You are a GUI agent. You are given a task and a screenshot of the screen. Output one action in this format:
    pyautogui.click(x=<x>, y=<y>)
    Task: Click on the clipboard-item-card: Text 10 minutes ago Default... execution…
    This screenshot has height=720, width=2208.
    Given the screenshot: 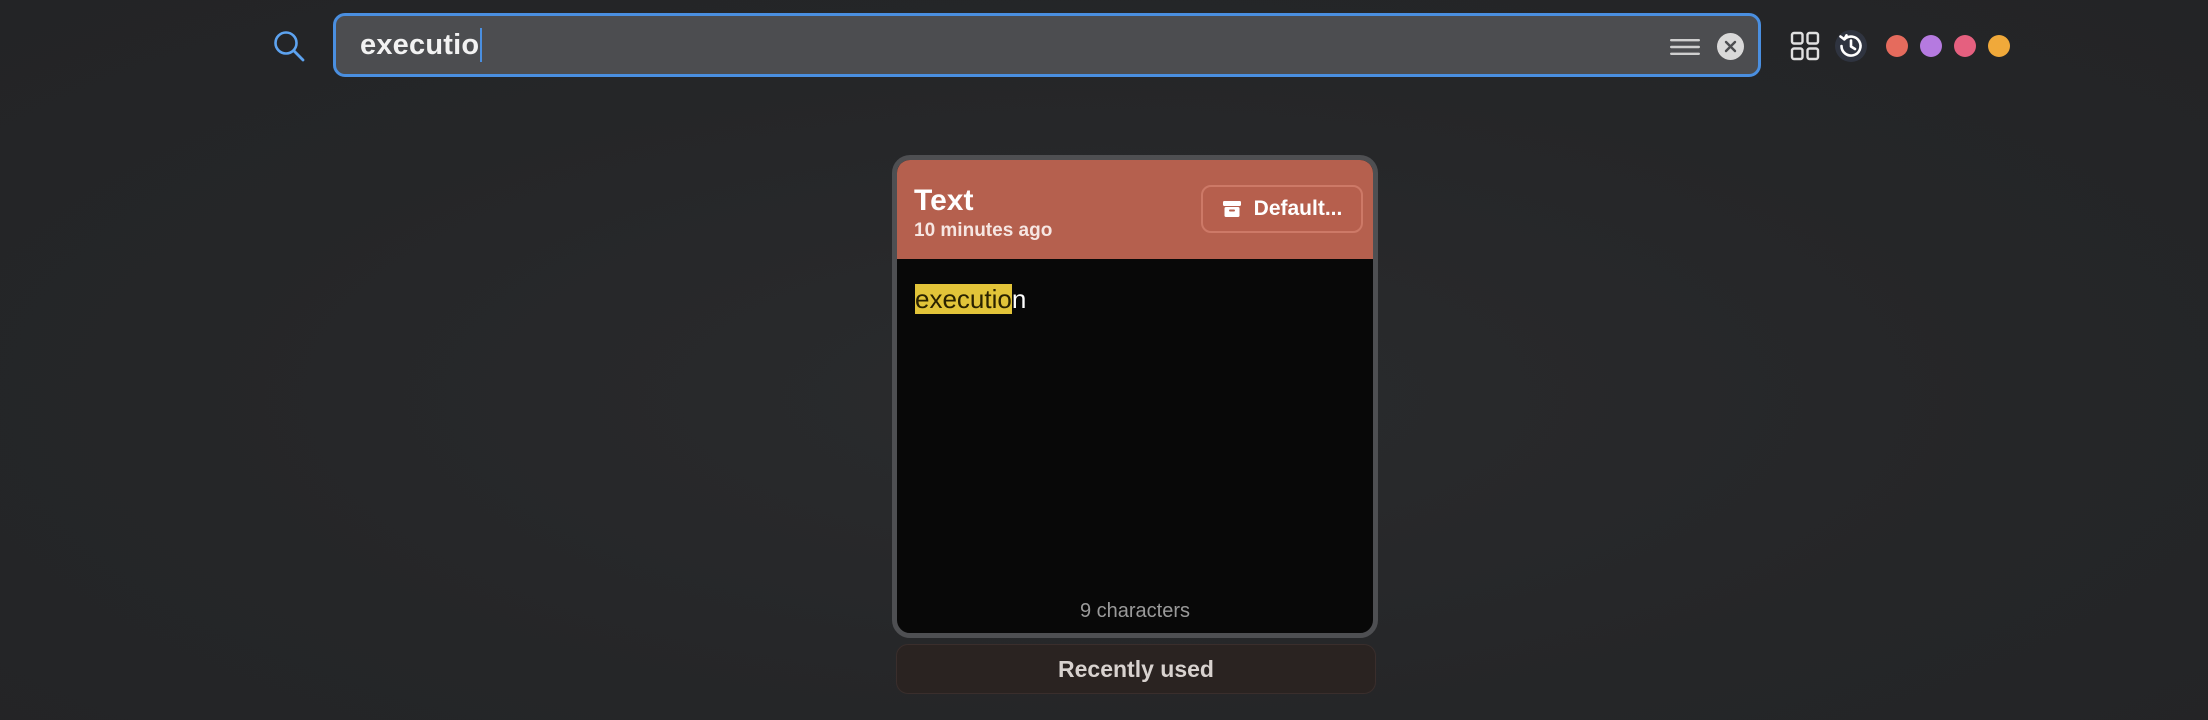 What is the action you would take?
    pyautogui.click(x=1135, y=396)
    